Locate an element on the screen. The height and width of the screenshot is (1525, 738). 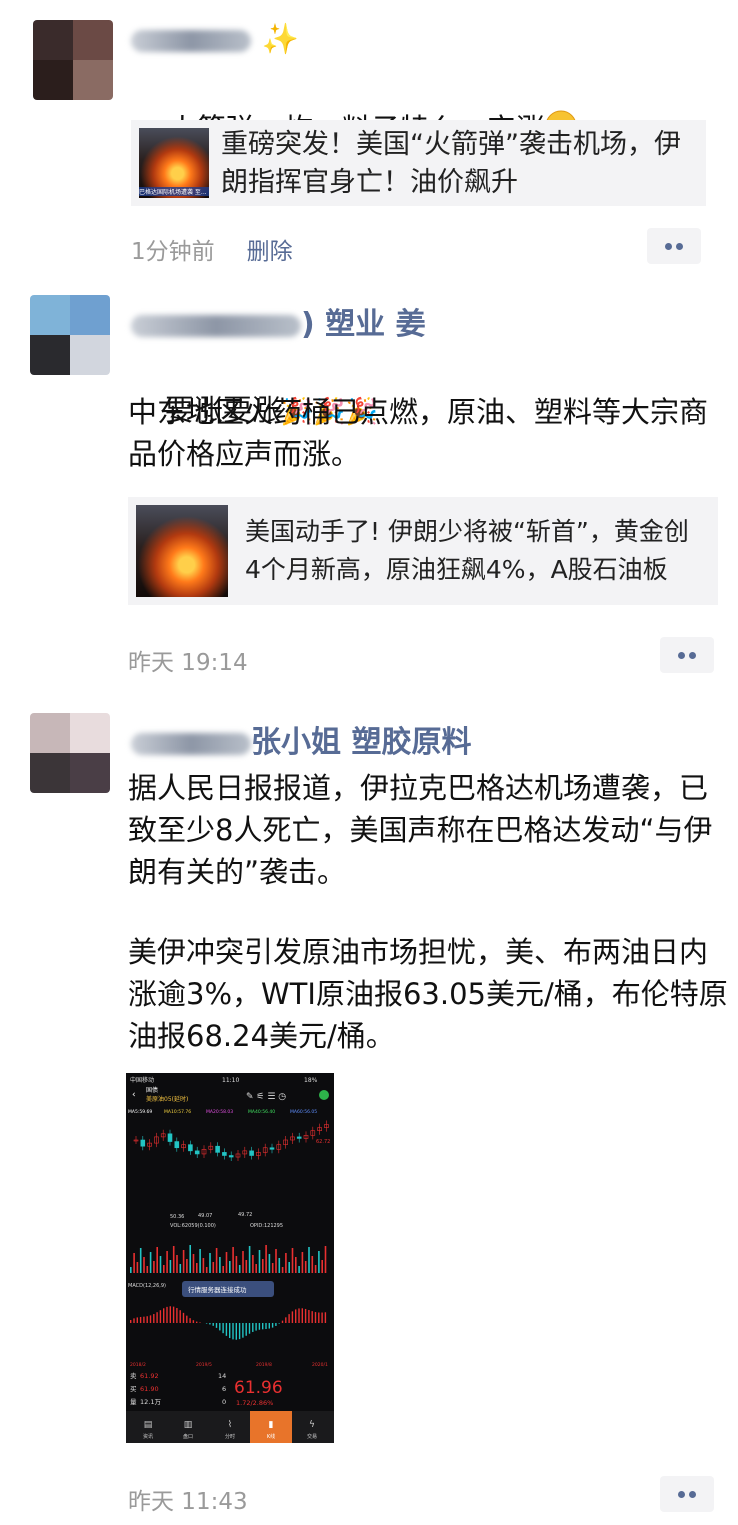
author-name: 张小姐 塑胶原料 is located at coordinates (301, 739).